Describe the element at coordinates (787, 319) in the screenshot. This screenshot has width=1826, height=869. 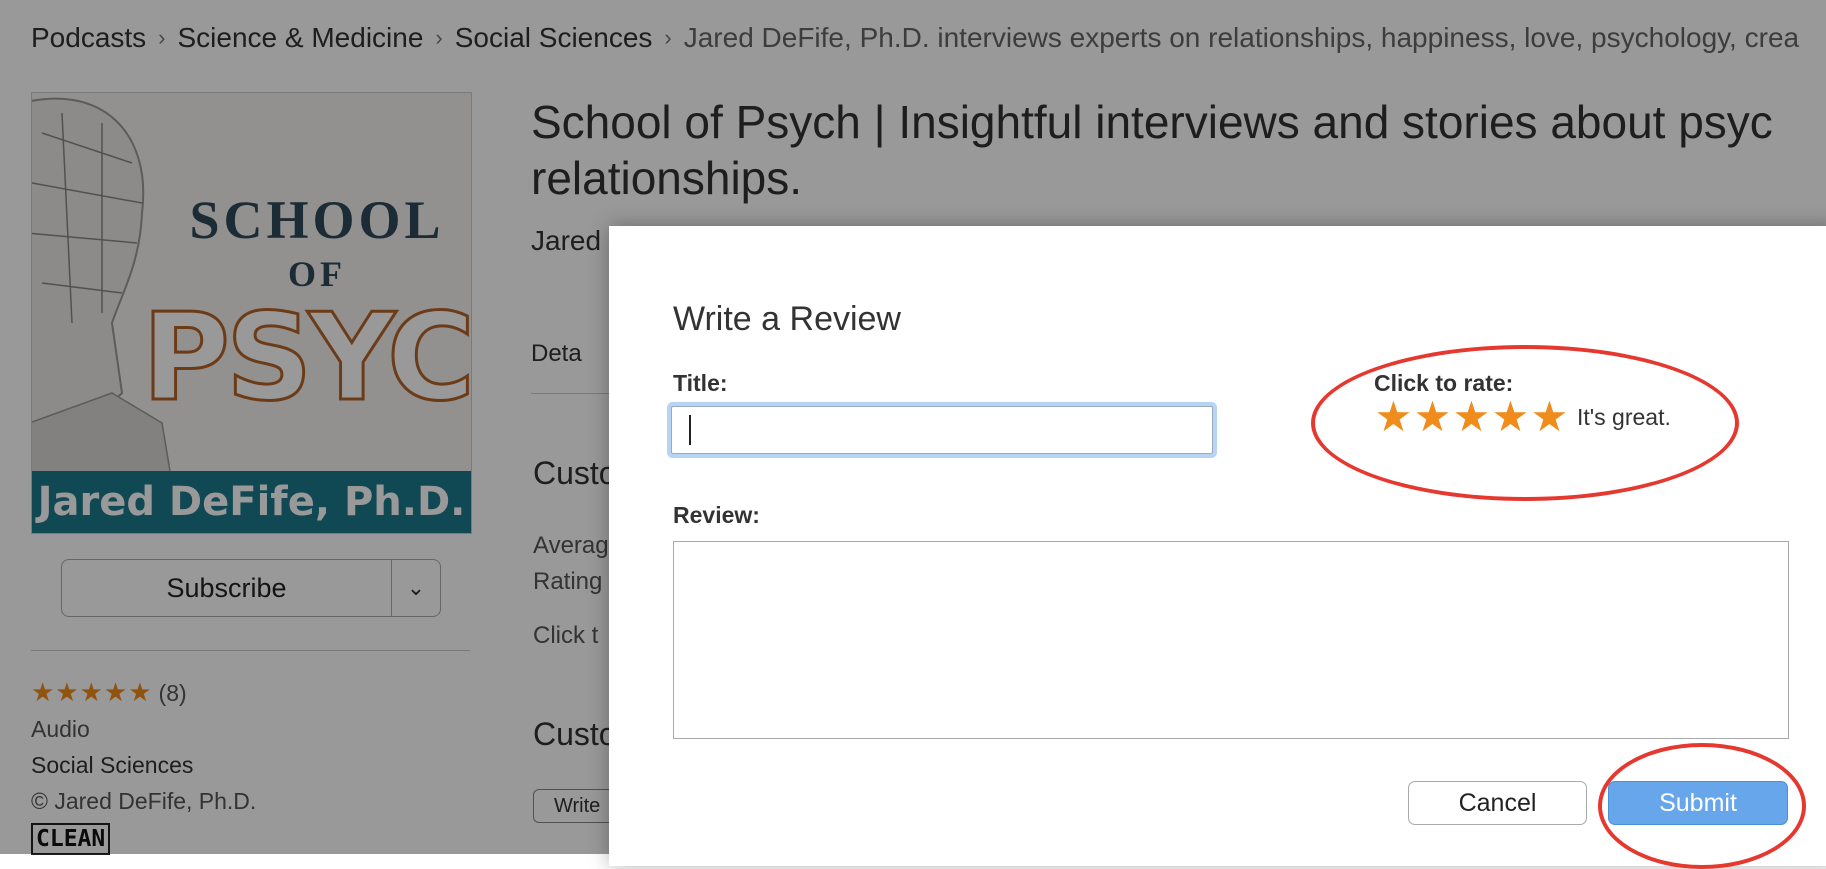
I see `dialog-title: Write a Review` at that location.